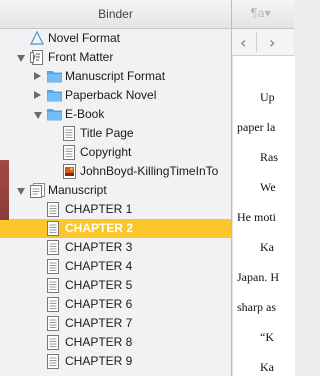 Image resolution: width=320 pixels, height=376 pixels. What do you see at coordinates (256, 127) in the screenshot?
I see `manuscript-text-line: paper la` at bounding box center [256, 127].